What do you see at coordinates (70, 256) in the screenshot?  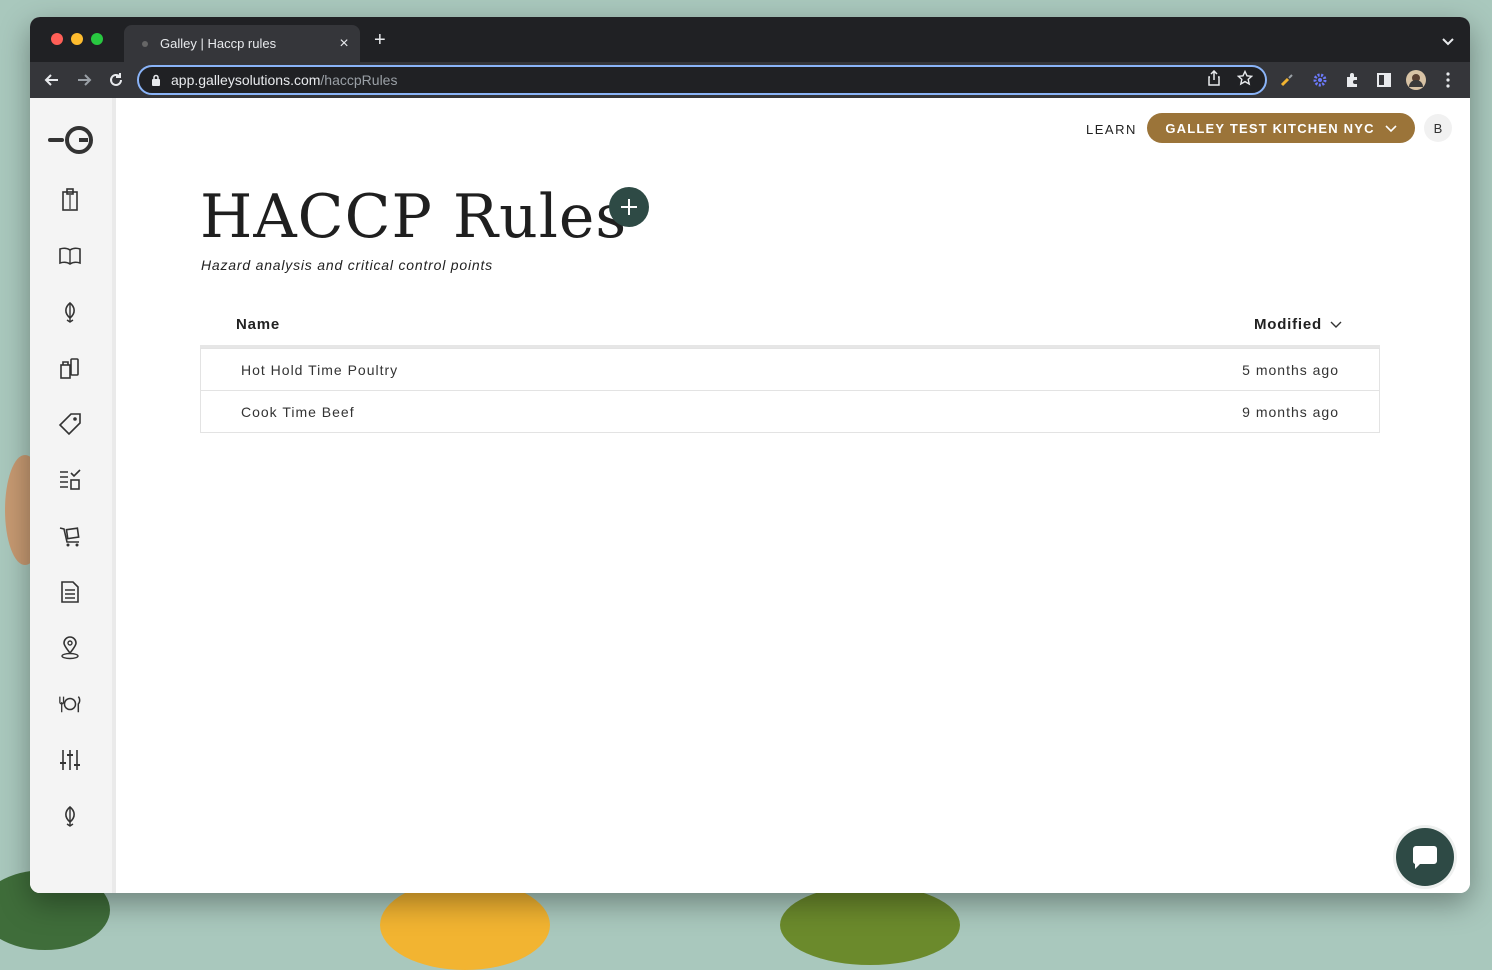 I see `book-icon` at bounding box center [70, 256].